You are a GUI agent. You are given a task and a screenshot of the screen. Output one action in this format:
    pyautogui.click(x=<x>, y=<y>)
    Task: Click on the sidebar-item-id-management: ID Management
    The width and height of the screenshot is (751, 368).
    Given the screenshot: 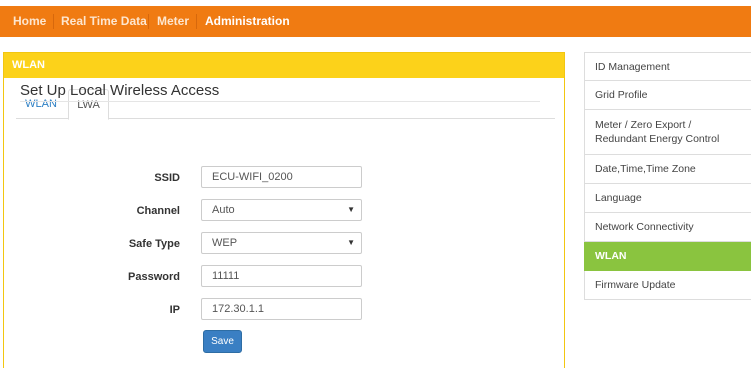 What is the action you would take?
    pyautogui.click(x=667, y=66)
    